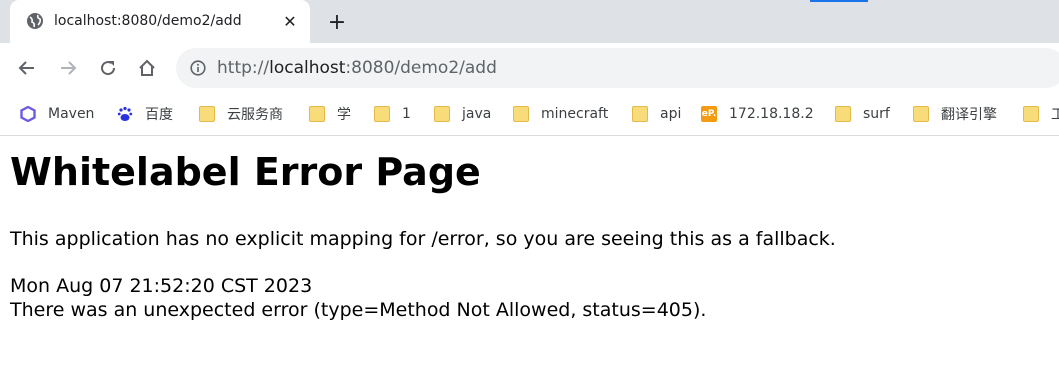 This screenshot has height=384, width=1059. I want to click on bookmark-label: 工, so click(1055, 115).